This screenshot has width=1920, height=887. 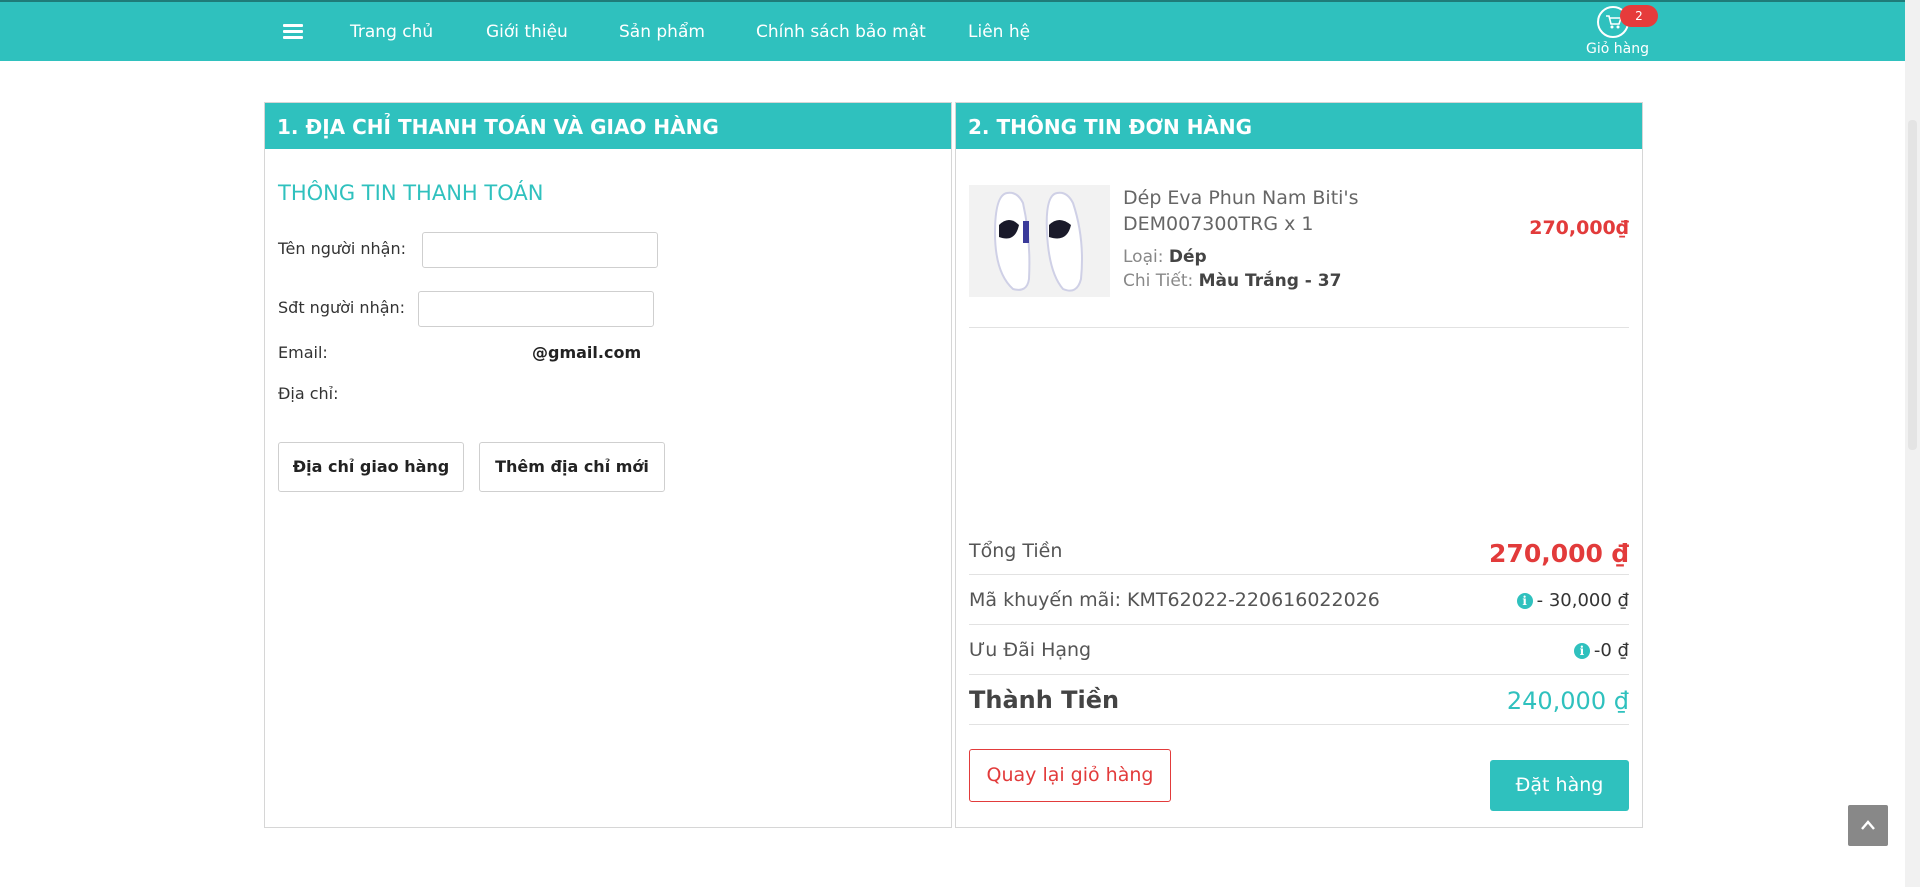 What do you see at coordinates (1524, 601) in the screenshot?
I see `promo-info-icon: i` at bounding box center [1524, 601].